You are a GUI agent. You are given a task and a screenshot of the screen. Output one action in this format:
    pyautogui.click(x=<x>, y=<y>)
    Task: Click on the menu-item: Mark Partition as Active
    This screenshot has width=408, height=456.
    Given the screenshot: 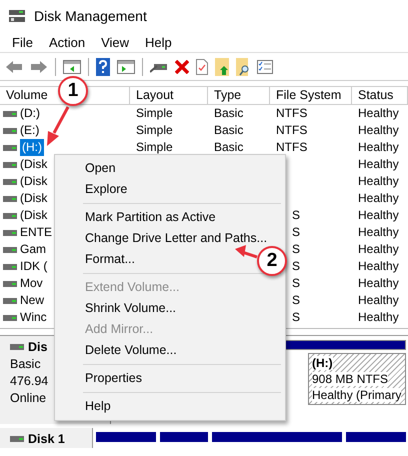 What is the action you would take?
    pyautogui.click(x=138, y=217)
    